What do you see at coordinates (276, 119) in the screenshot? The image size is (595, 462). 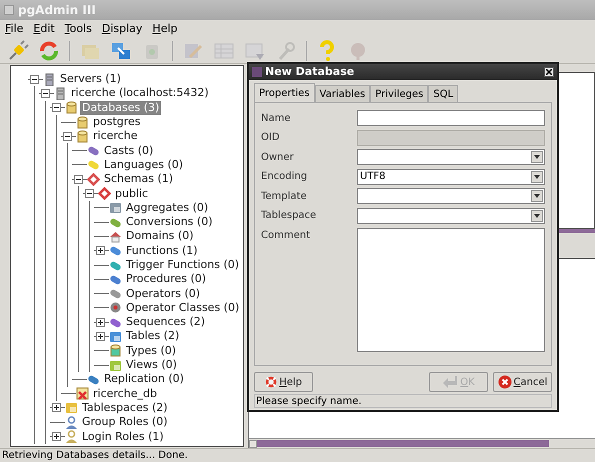 I see `field-label: Name` at bounding box center [276, 119].